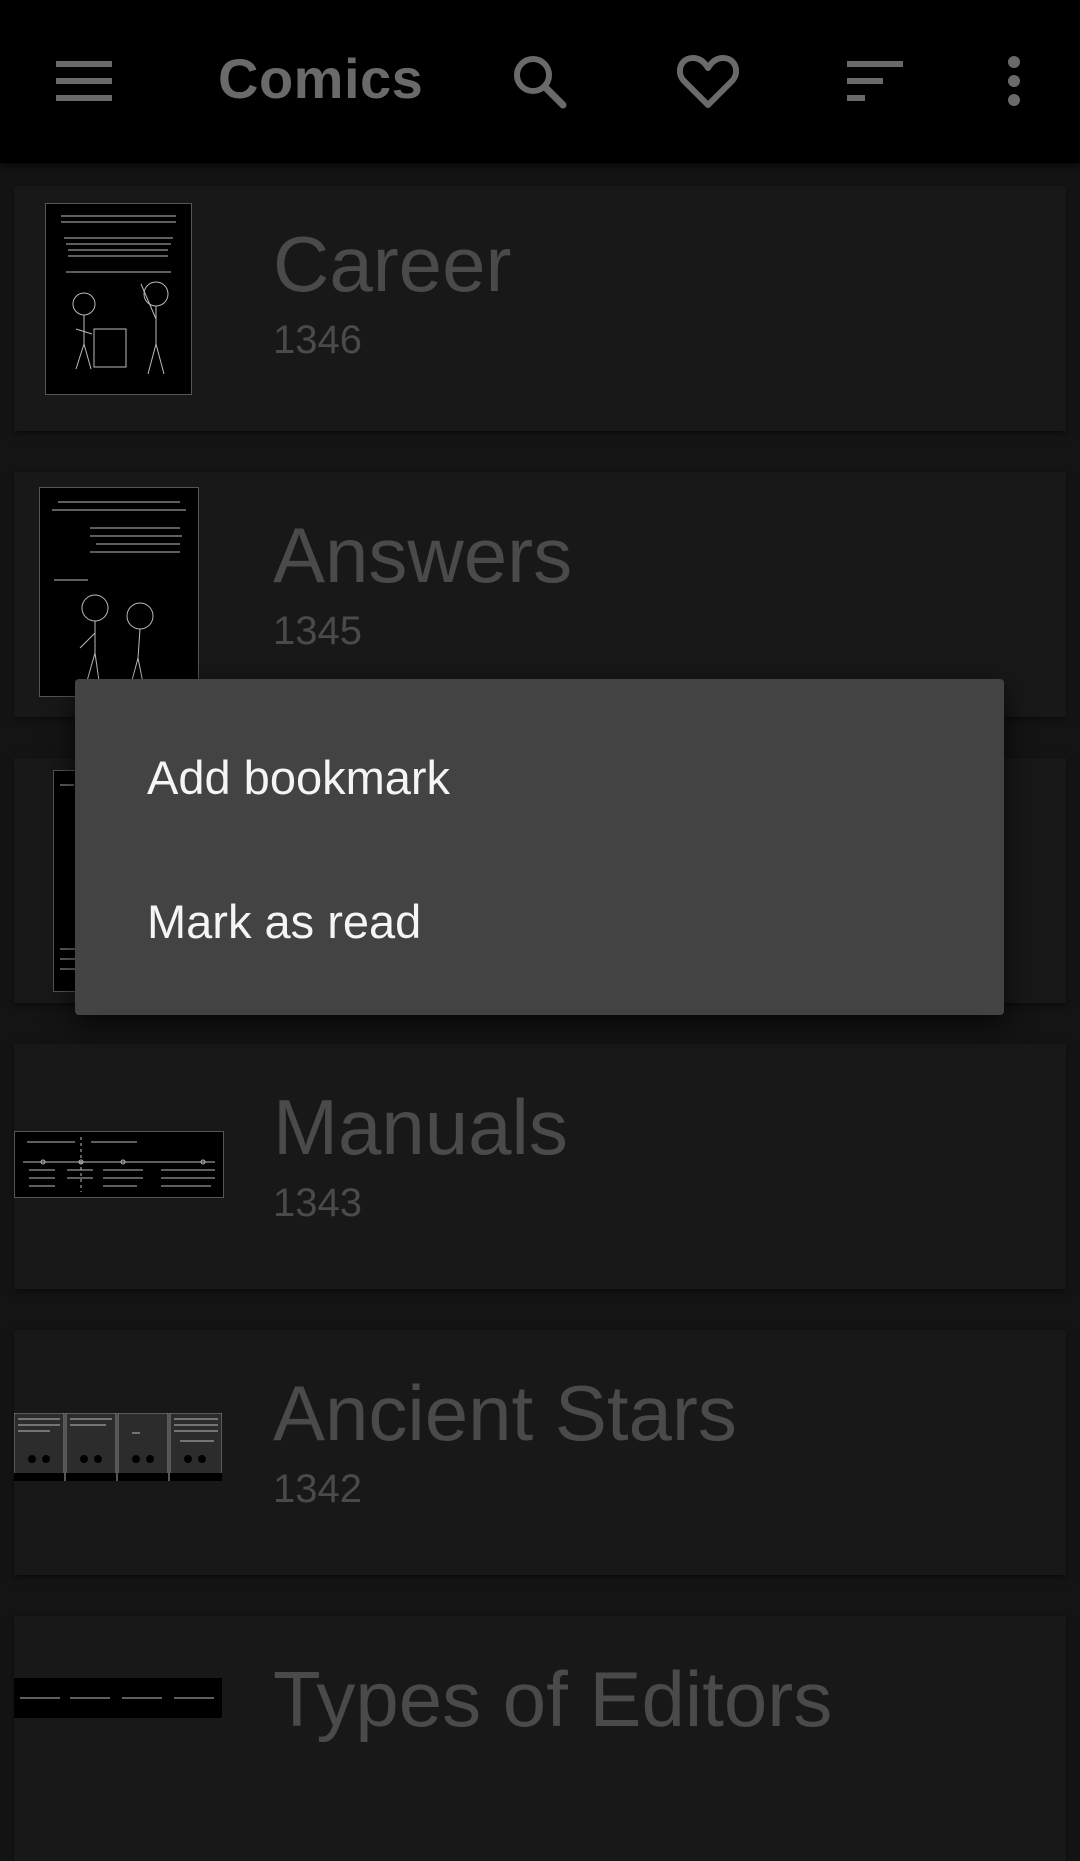 The width and height of the screenshot is (1080, 1861). Describe the element at coordinates (317, 1489) in the screenshot. I see `comic-number: 1342` at that location.